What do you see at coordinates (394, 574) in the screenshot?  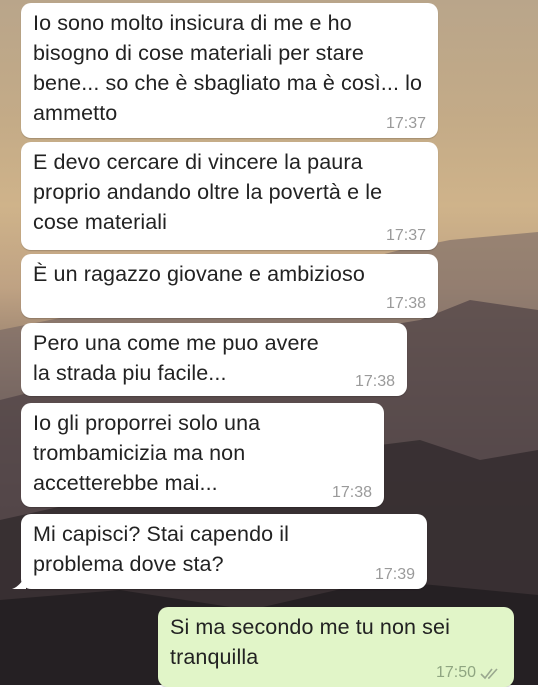 I see `message-timestamp: 17:39` at bounding box center [394, 574].